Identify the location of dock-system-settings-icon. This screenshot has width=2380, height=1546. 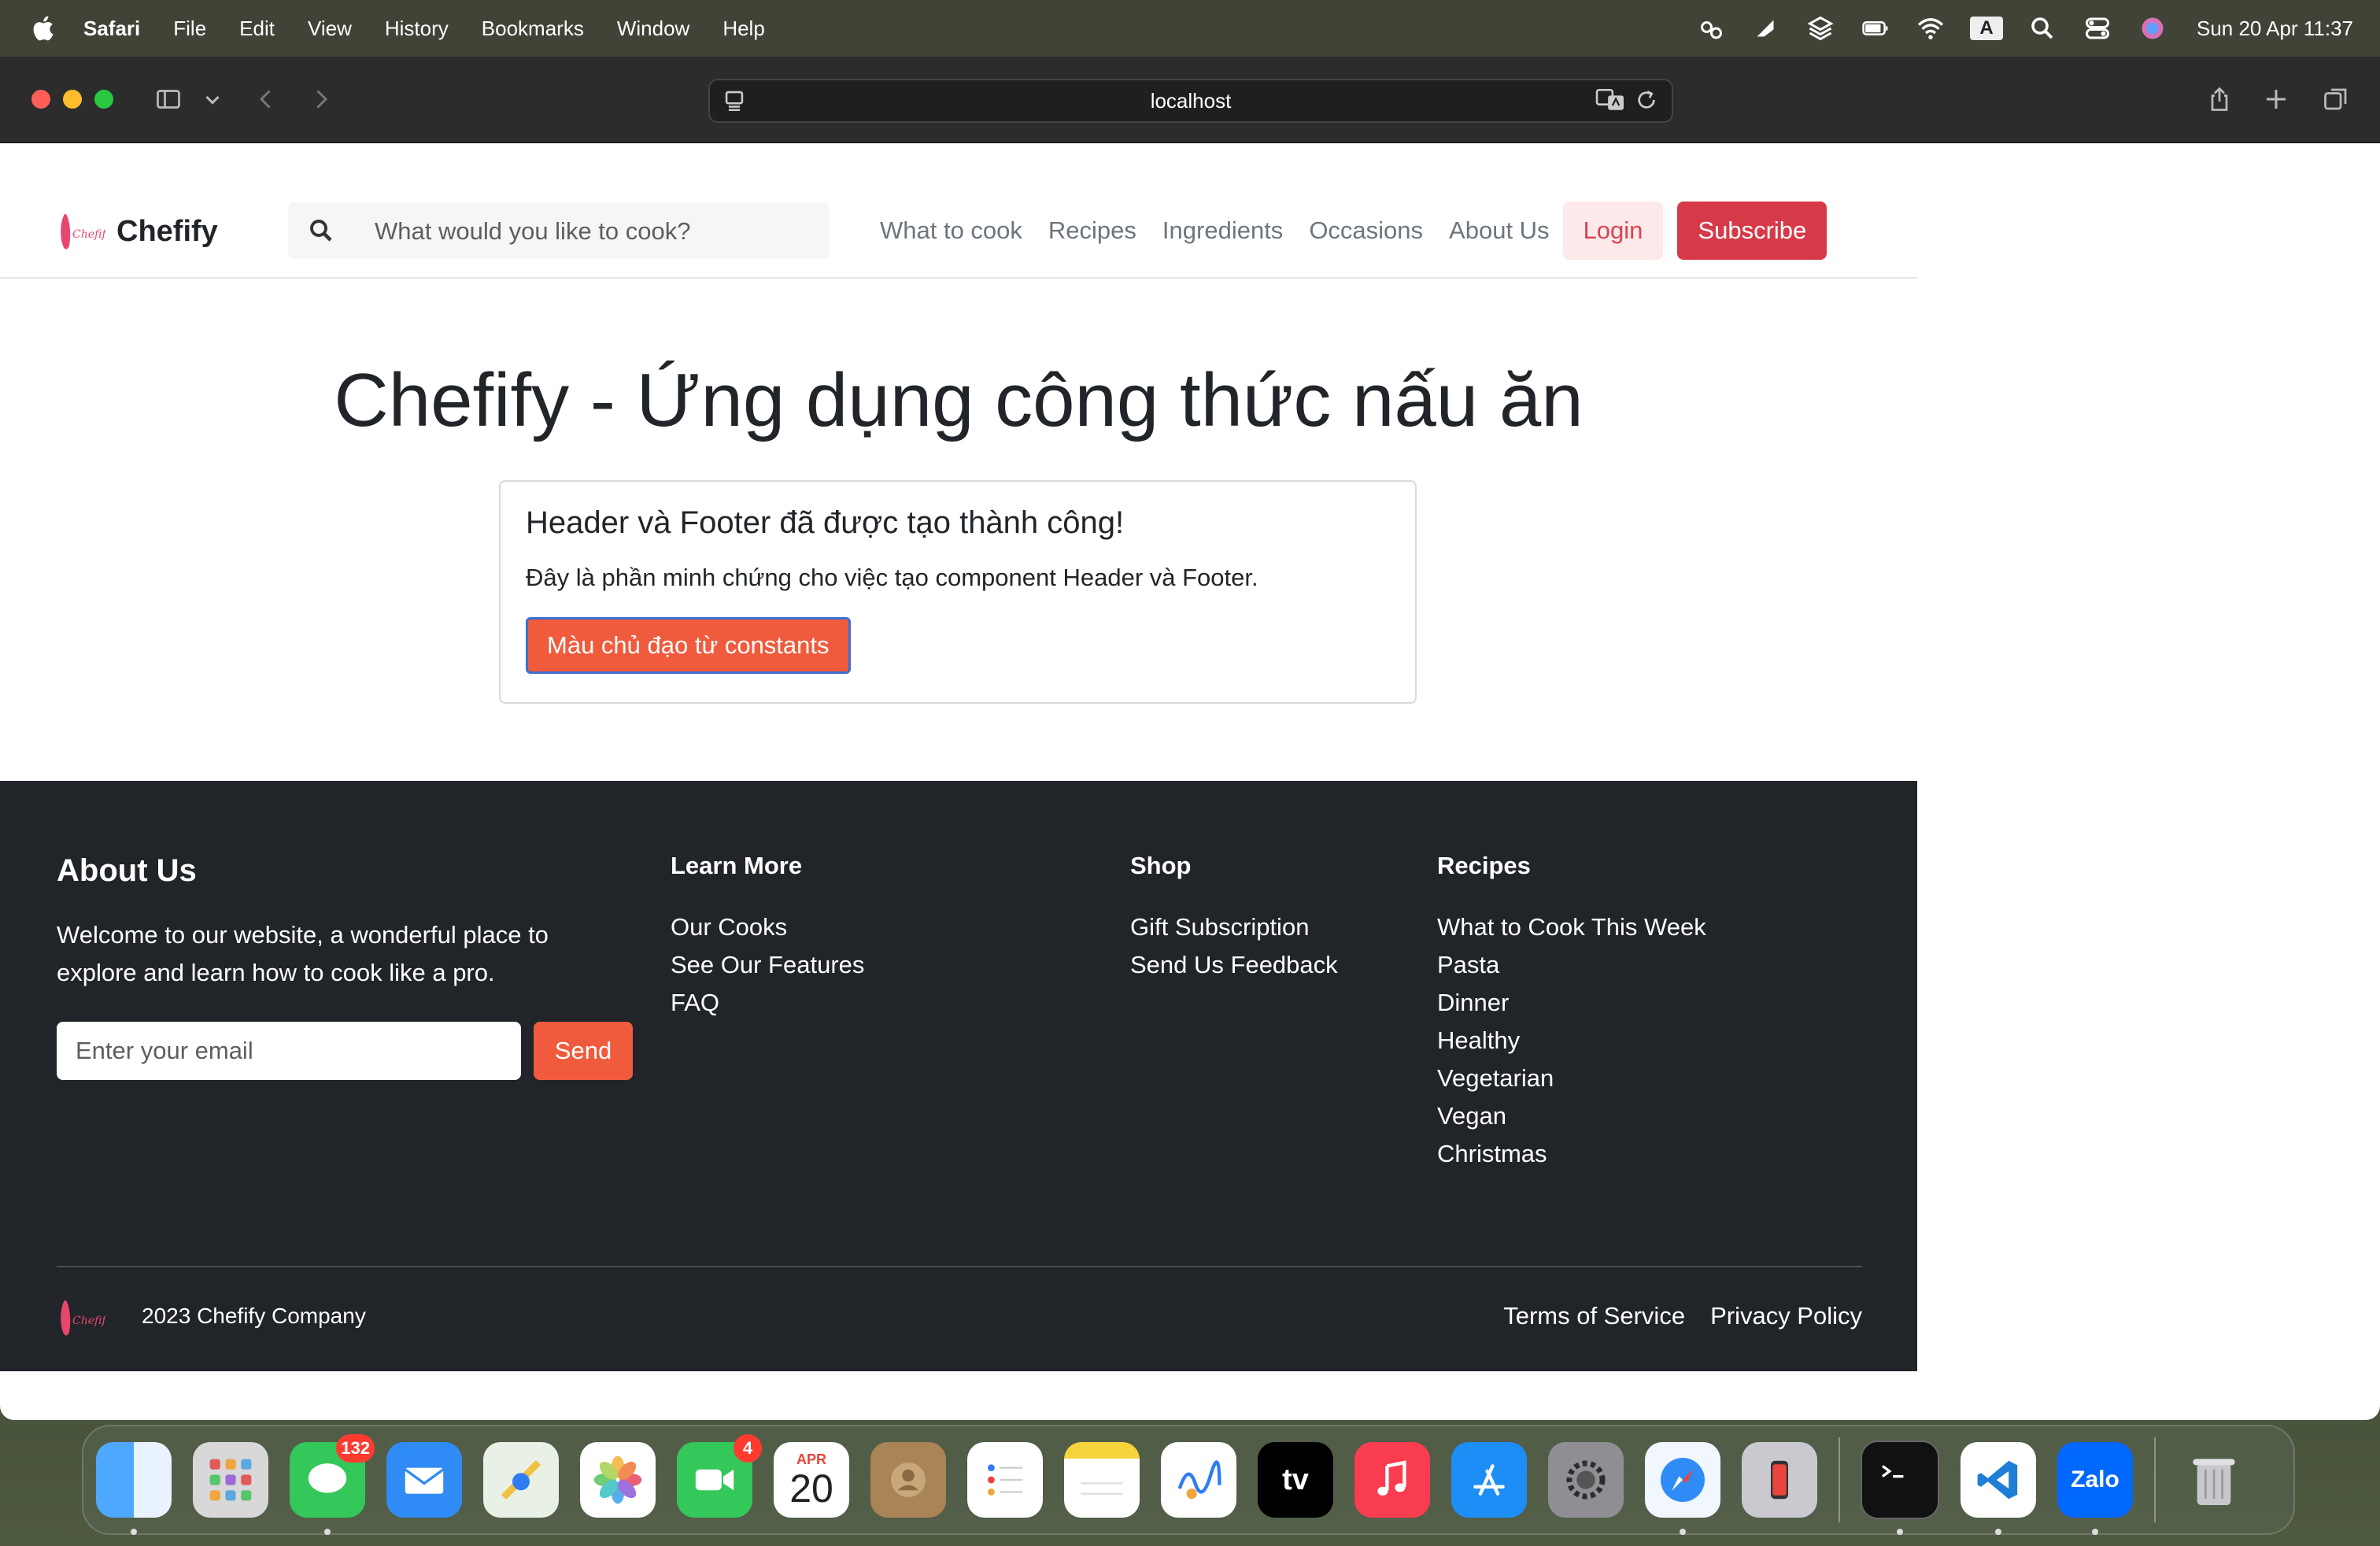
(1586, 1480).